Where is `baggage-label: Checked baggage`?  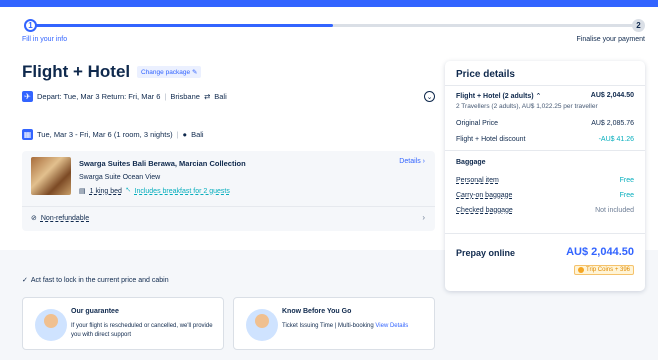
baggage-label: Checked baggage is located at coordinates (484, 210).